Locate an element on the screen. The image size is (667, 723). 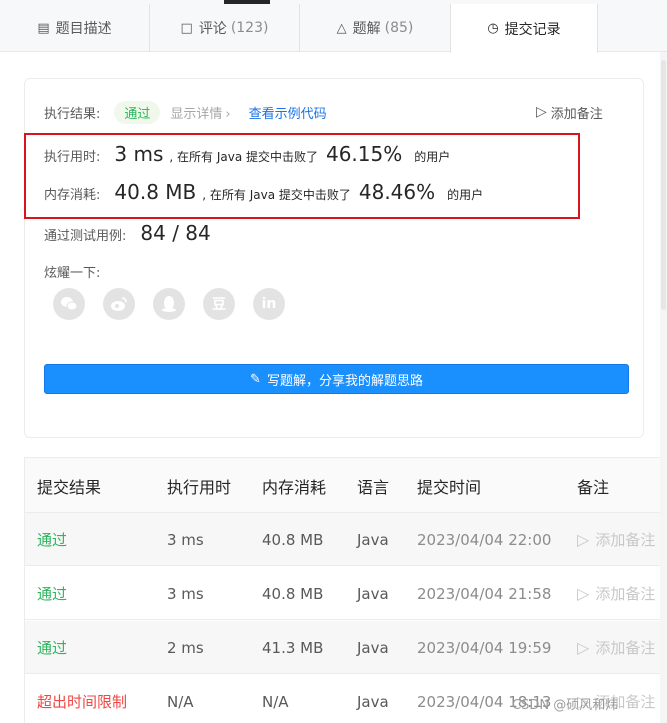
douban-glyph: 豆 is located at coordinates (219, 305).